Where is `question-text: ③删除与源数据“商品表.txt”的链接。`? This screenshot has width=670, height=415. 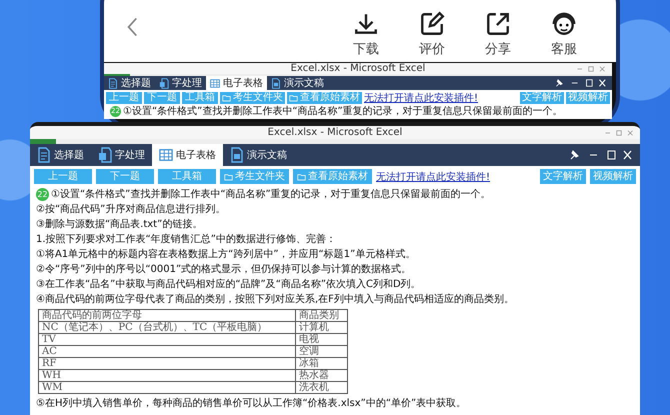
question-text: ③删除与源数据“商品表.txt”的链接。 is located at coordinates (119, 225).